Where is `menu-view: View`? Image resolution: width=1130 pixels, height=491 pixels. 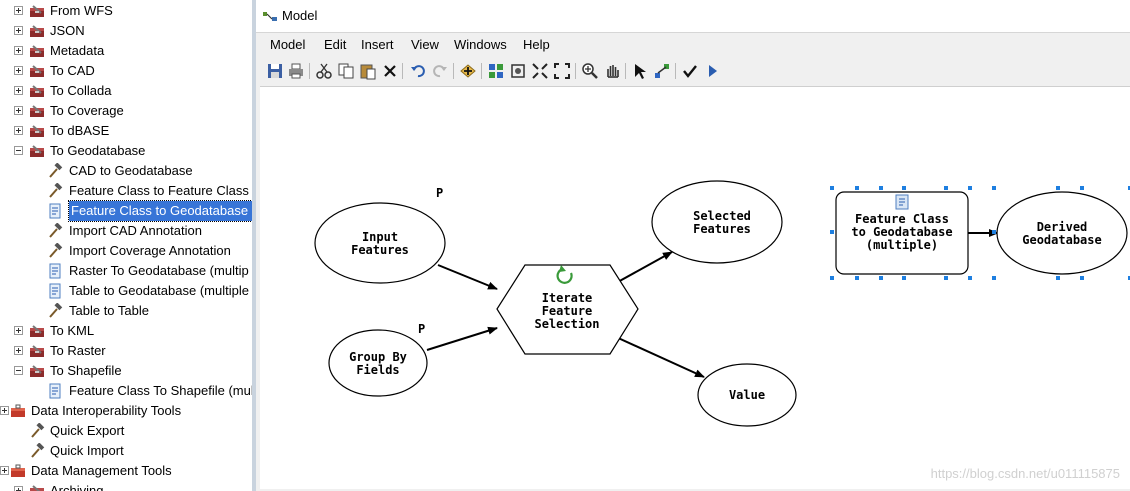 menu-view: View is located at coordinates (425, 44).